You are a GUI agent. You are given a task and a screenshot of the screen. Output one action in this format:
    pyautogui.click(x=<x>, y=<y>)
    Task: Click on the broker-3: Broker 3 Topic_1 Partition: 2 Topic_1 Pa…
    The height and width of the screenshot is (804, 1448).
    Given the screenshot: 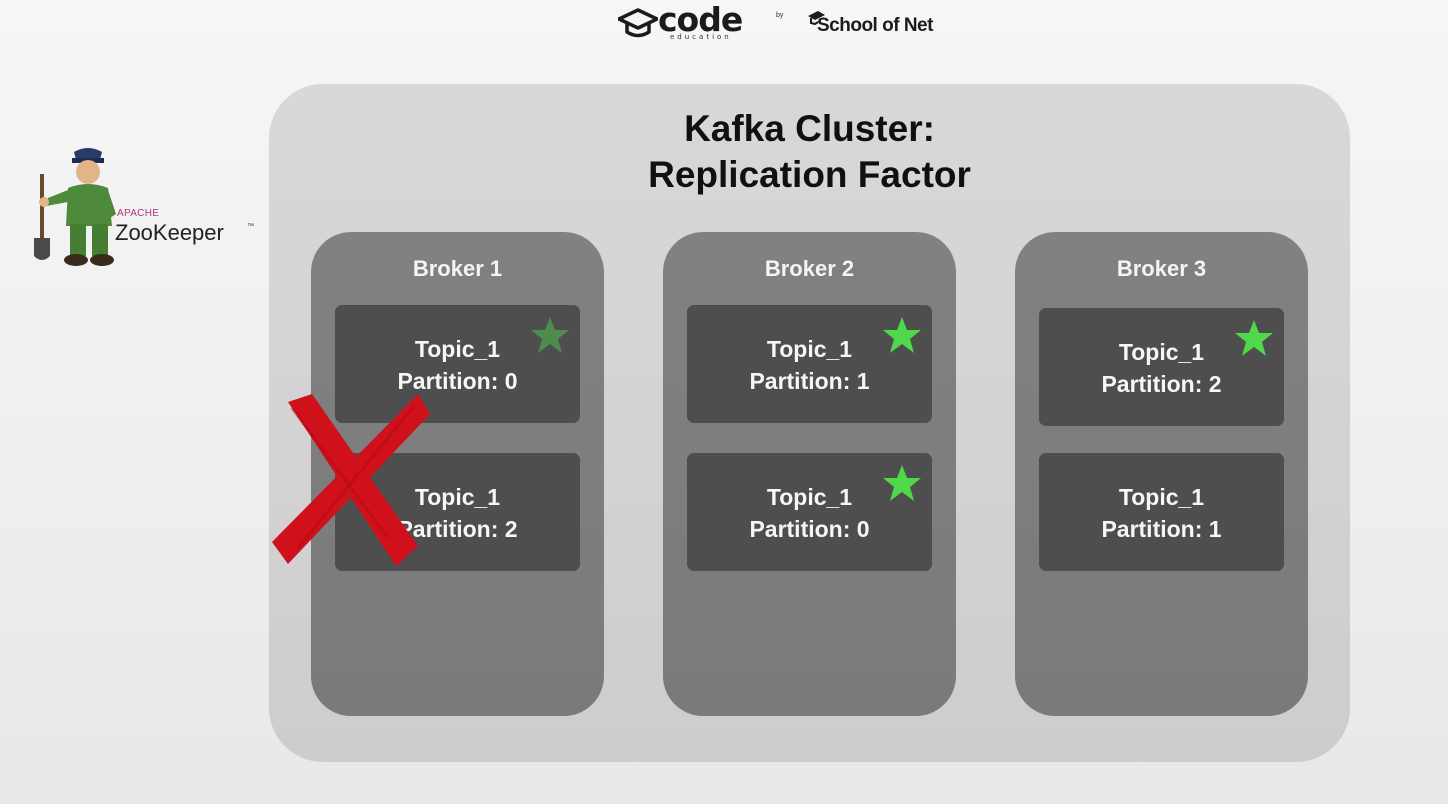 What is the action you would take?
    pyautogui.click(x=1161, y=474)
    